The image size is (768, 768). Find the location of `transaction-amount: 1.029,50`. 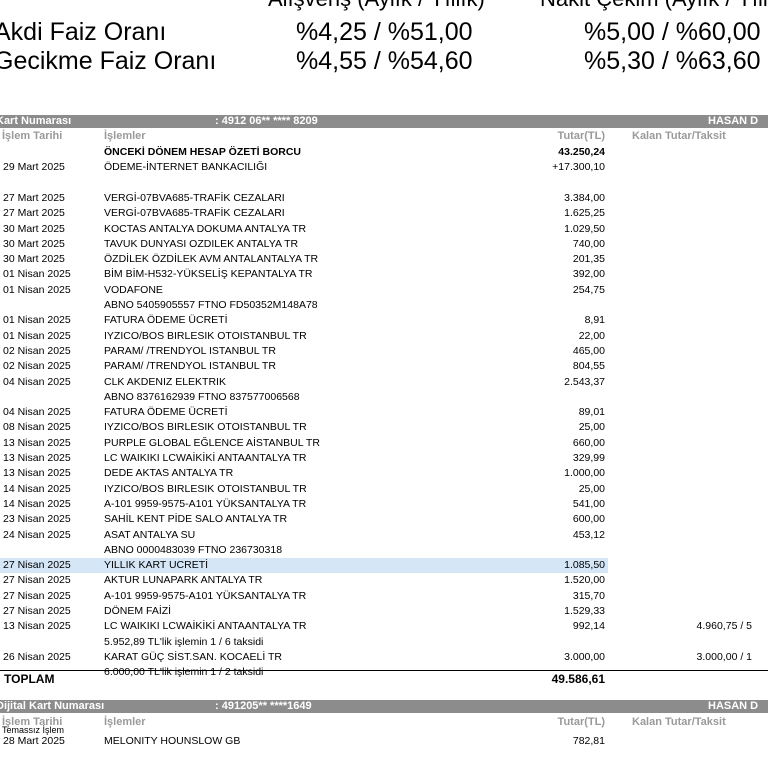

transaction-amount: 1.029,50 is located at coordinates (584, 228).